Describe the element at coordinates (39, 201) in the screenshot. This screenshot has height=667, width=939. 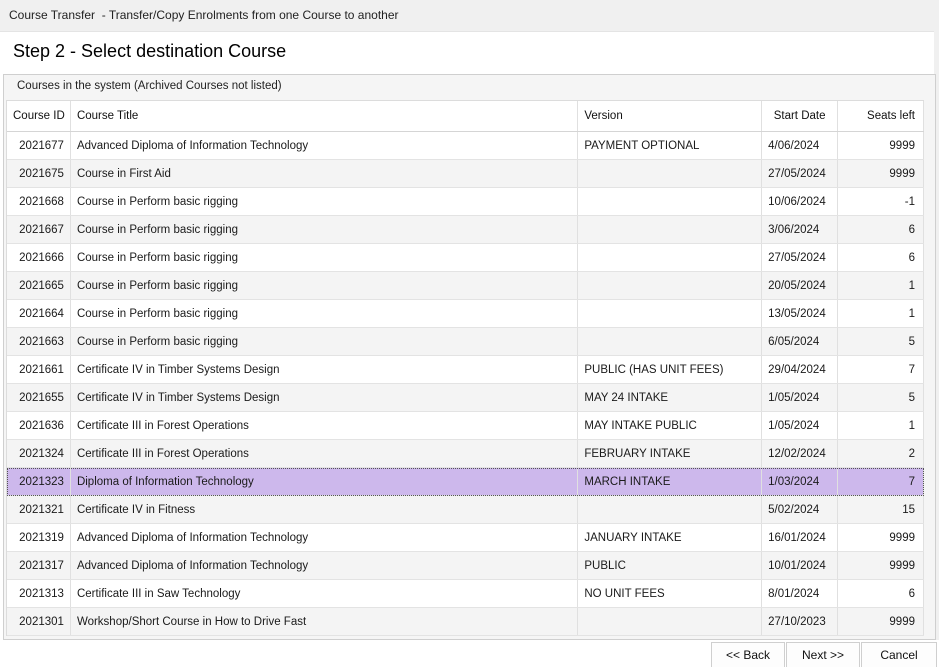
I see `cell-course-id: 2021668` at that location.